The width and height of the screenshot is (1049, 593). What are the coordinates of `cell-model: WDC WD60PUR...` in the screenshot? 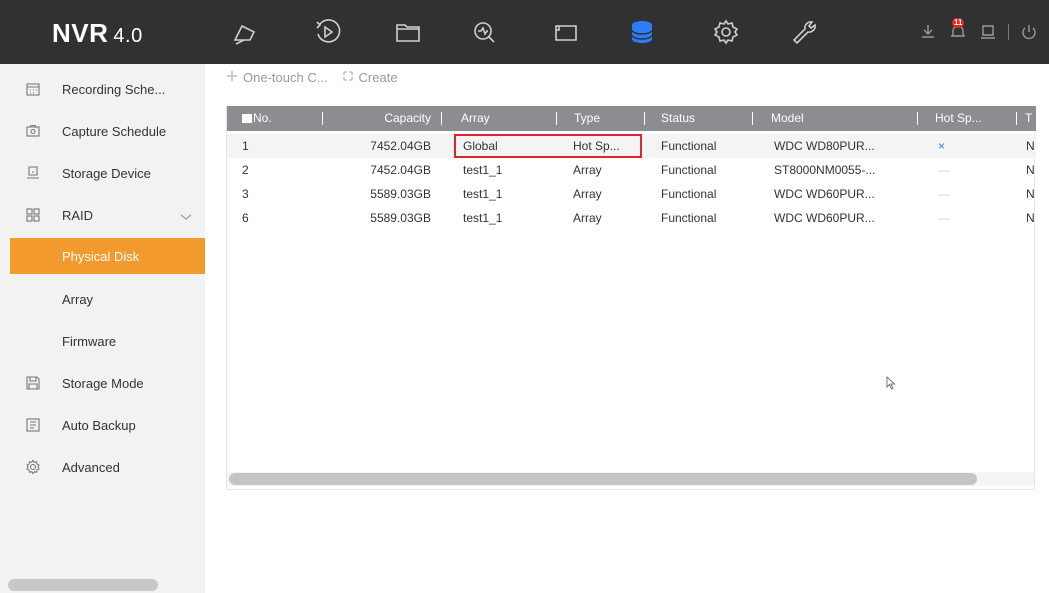 It's located at (824, 194).